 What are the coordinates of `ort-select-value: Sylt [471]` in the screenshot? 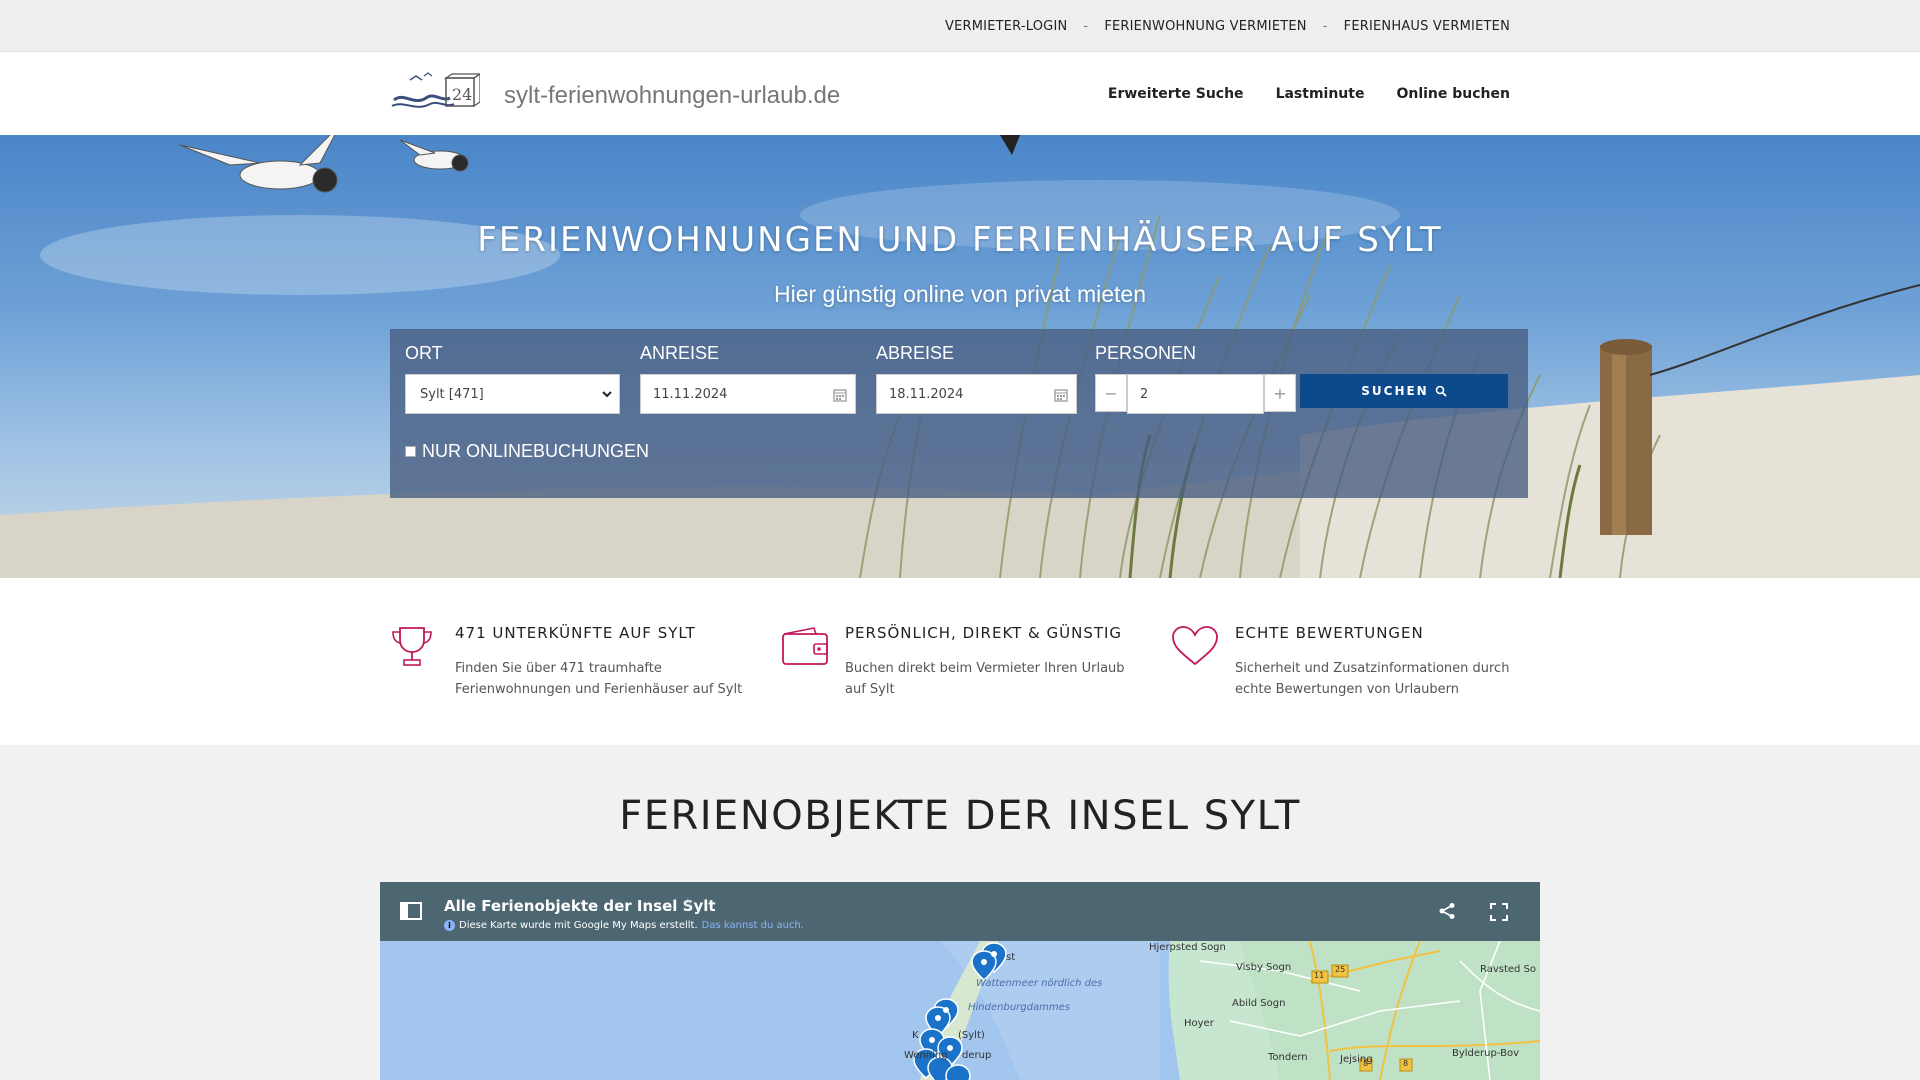 It's located at (452, 394).